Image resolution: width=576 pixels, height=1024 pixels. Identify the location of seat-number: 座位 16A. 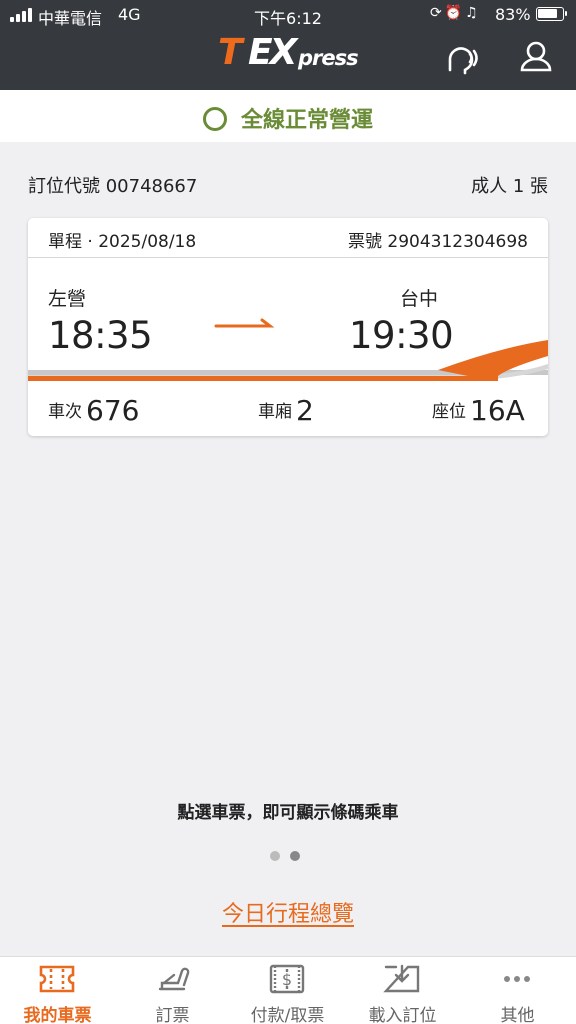
(478, 410).